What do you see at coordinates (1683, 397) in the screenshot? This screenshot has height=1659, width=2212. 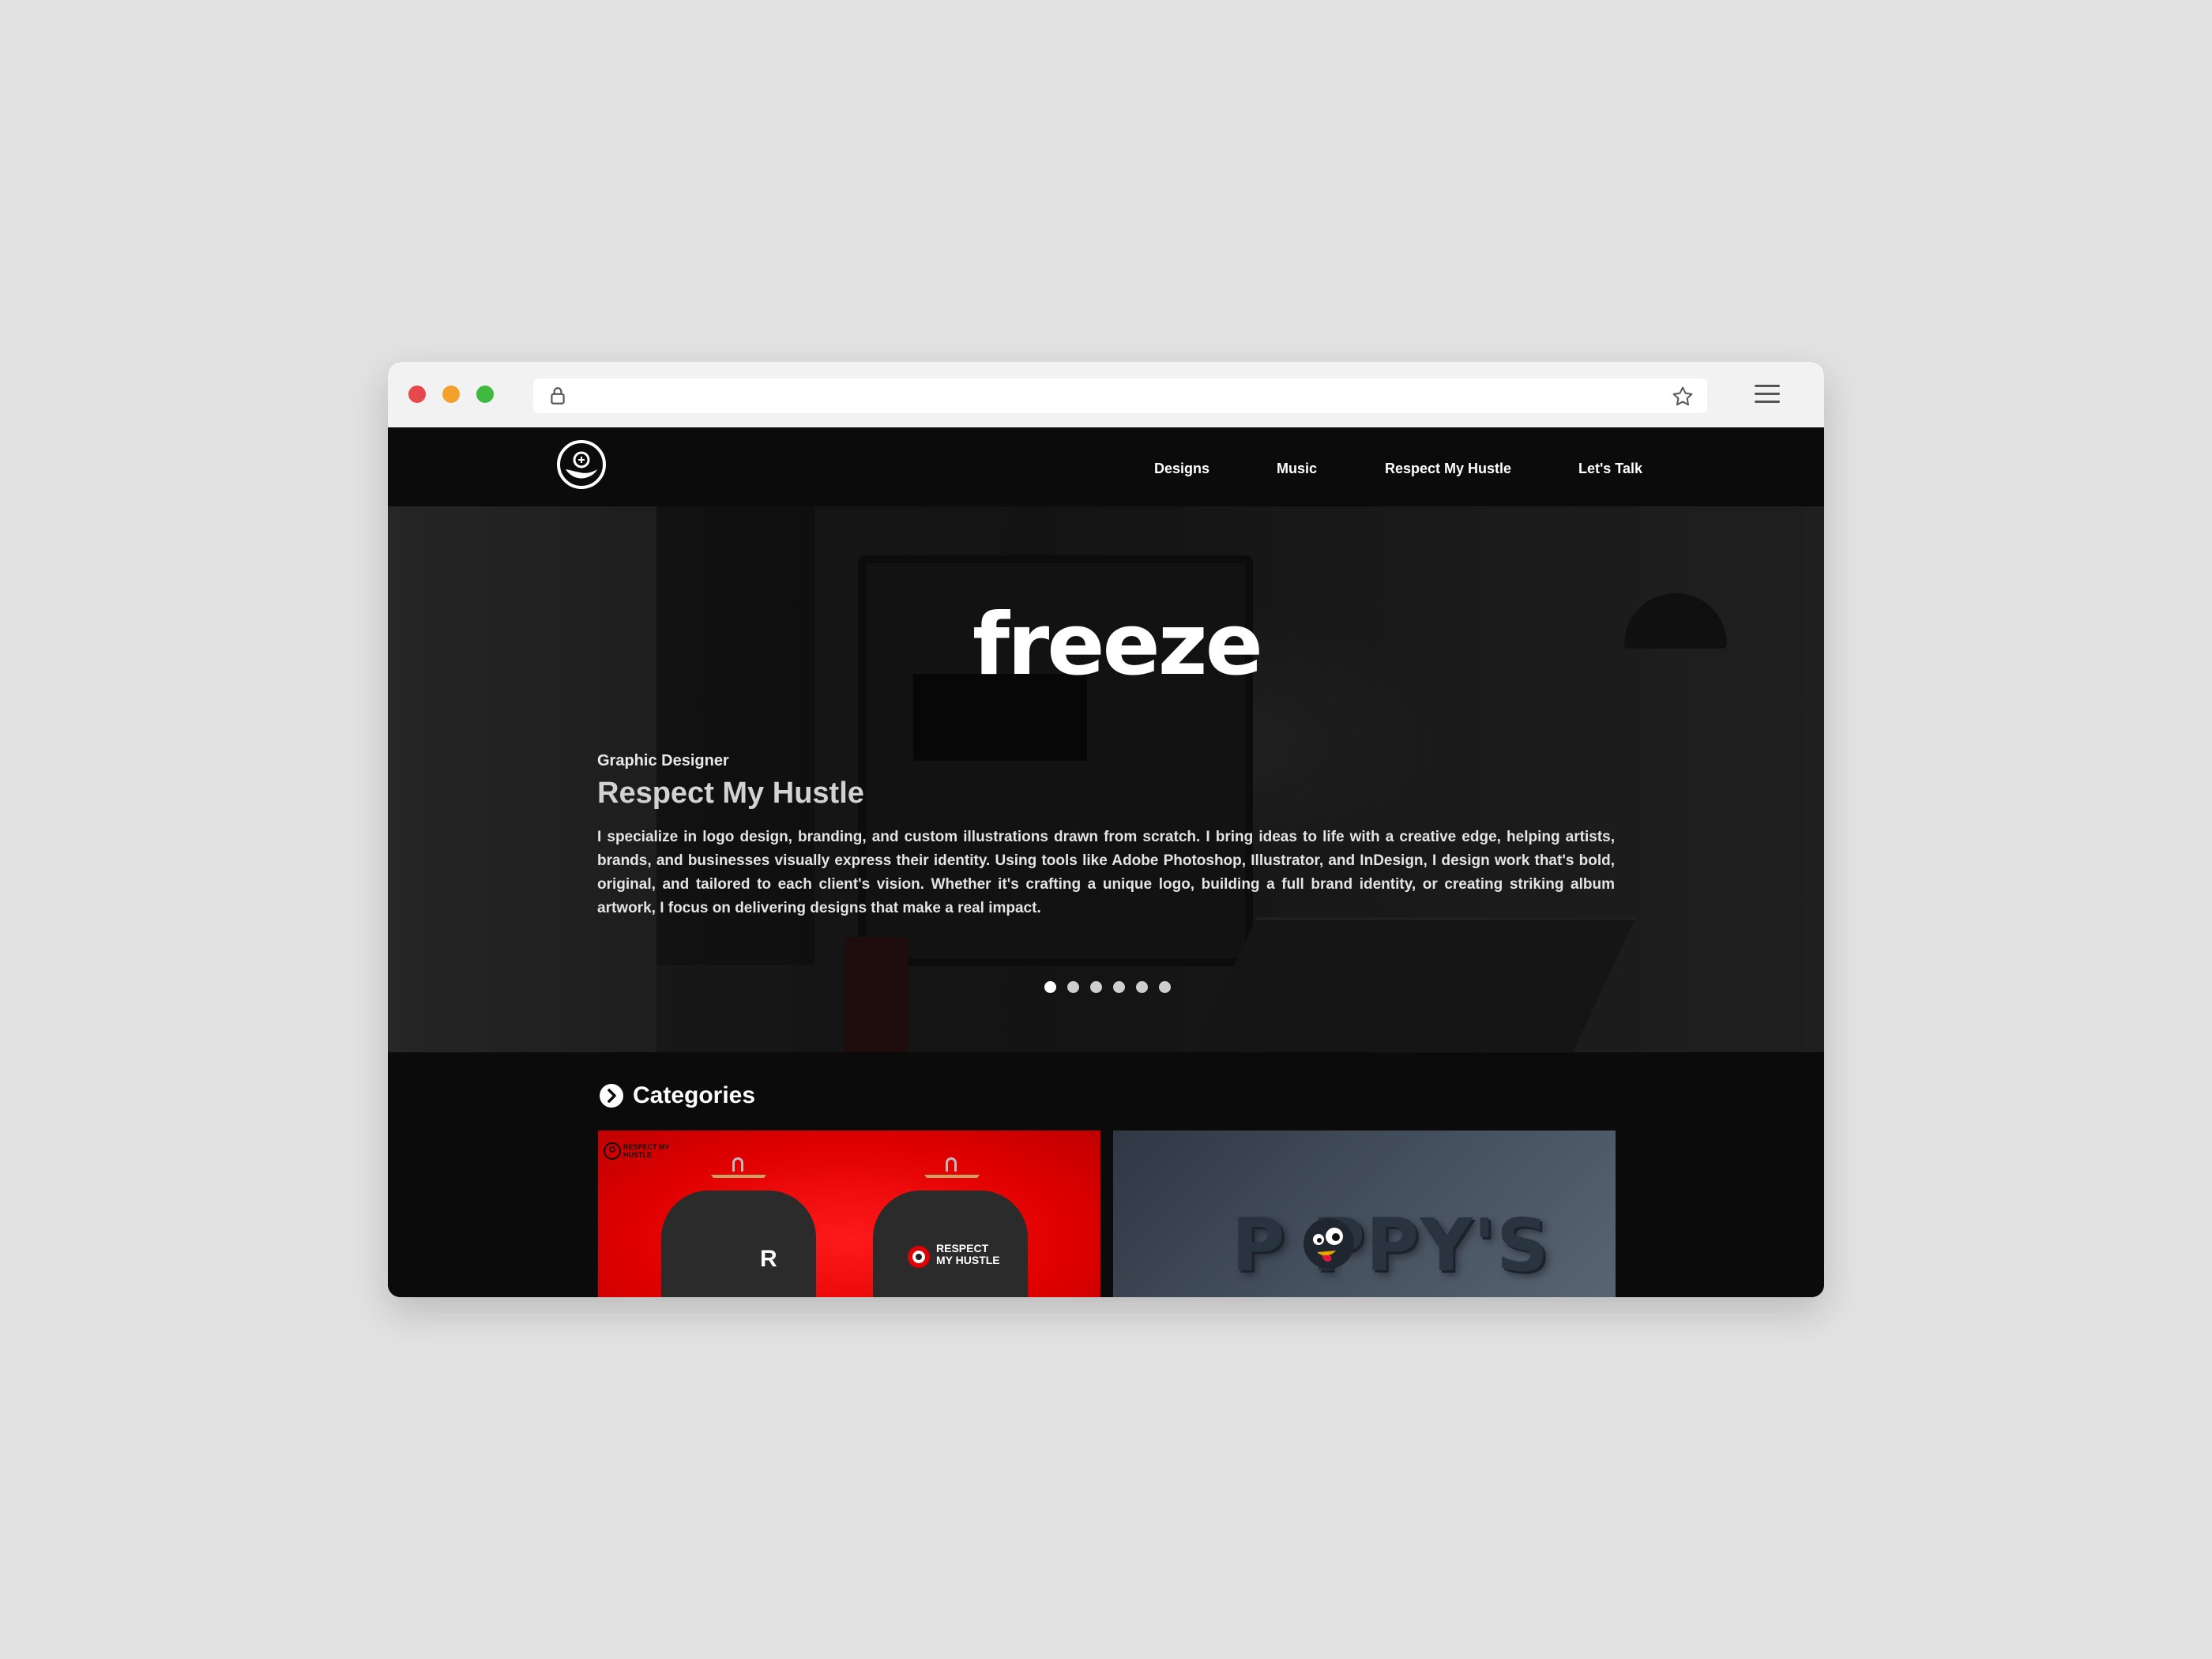 I see `bookmark-star-icon` at bounding box center [1683, 397].